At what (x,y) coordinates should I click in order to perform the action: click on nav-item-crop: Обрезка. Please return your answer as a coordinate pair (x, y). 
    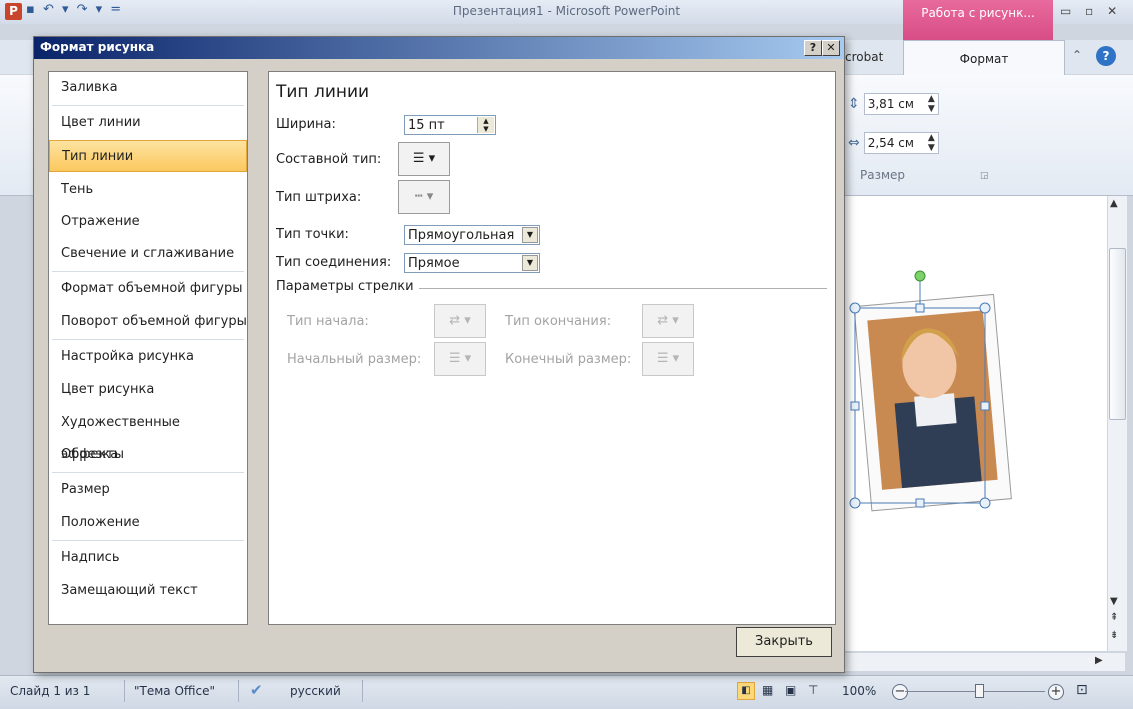
    Looking at the image, I should click on (148, 455).